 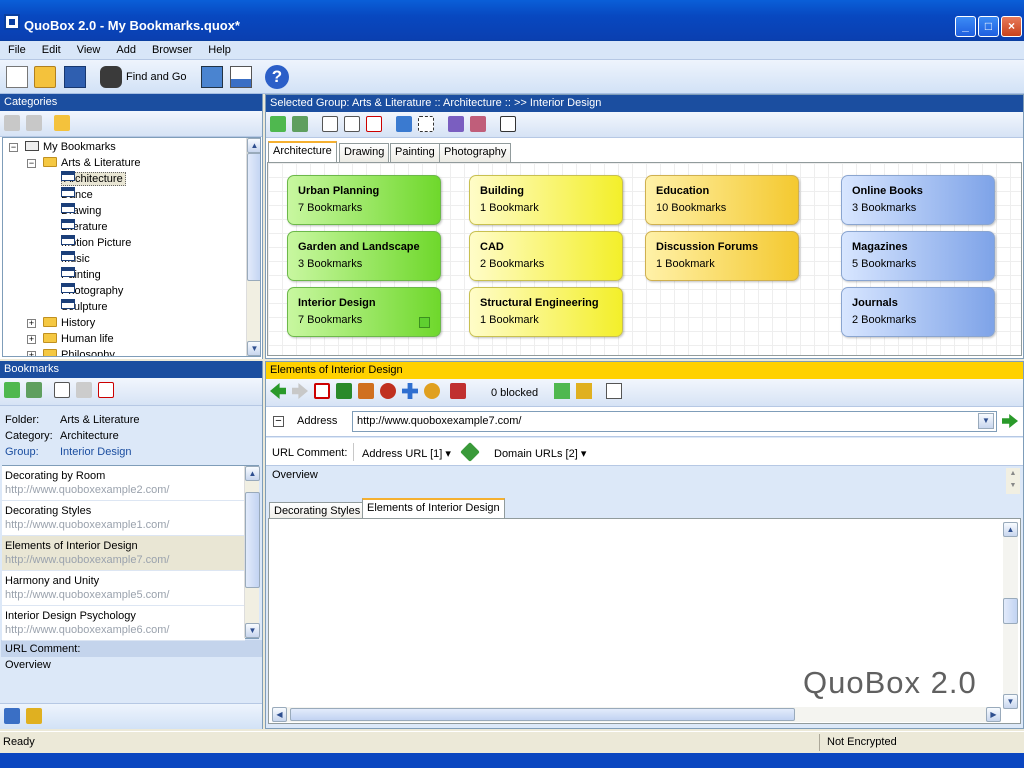 What do you see at coordinates (458, 391) in the screenshot?
I see `popup-blocker-icon` at bounding box center [458, 391].